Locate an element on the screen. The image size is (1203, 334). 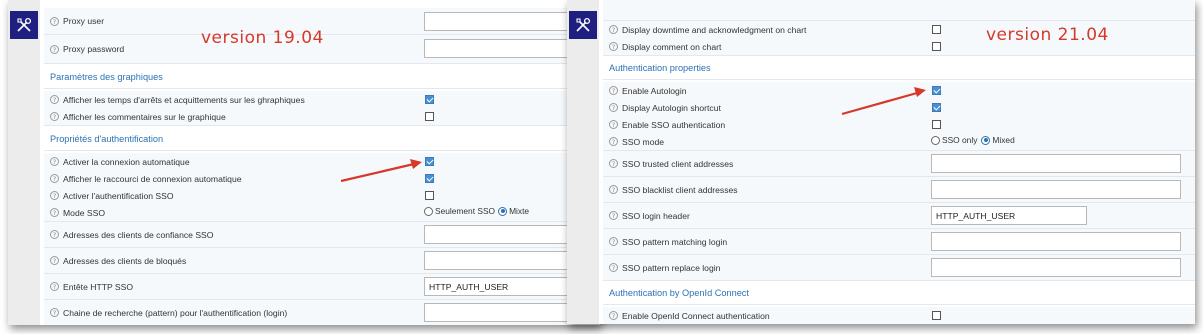
radio-label: Seulement SSO is located at coordinates (465, 211).